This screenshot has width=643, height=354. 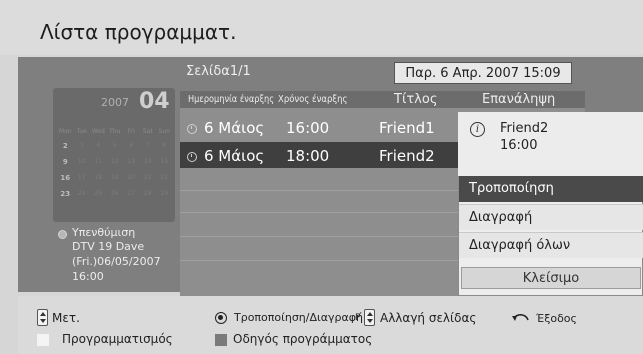 What do you see at coordinates (98, 145) in the screenshot?
I see `calendar-day: 4` at bounding box center [98, 145].